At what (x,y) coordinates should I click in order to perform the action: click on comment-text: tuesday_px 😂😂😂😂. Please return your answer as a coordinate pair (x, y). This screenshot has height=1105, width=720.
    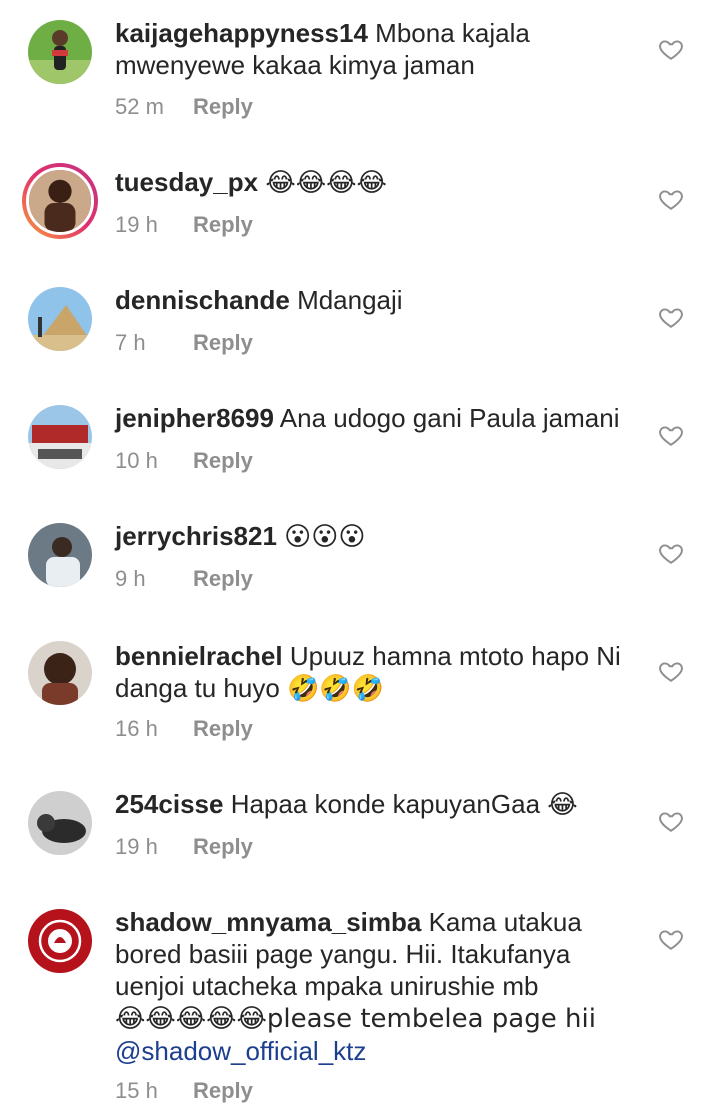
    Looking at the image, I should click on (377, 182).